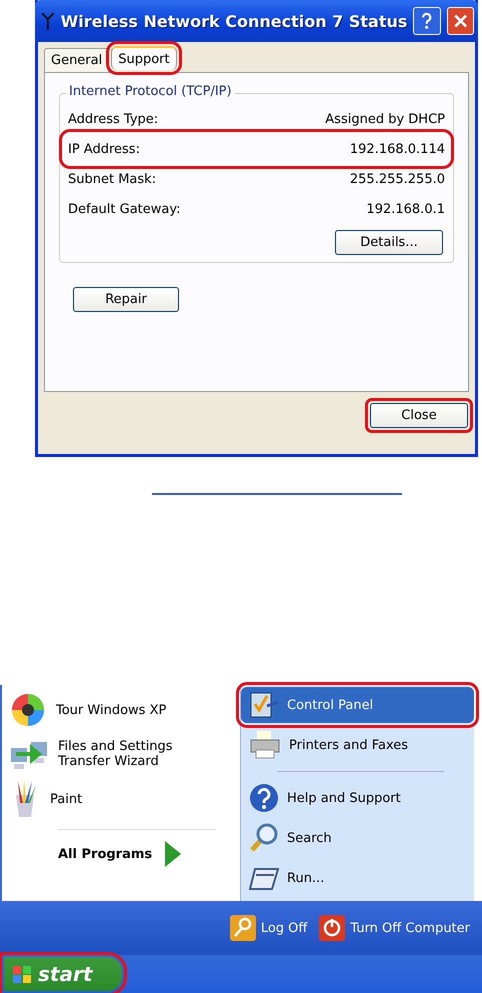 The width and height of the screenshot is (482, 993). What do you see at coordinates (234, 21) in the screenshot?
I see `window-title: Wireless Network Connection 7 Status` at bounding box center [234, 21].